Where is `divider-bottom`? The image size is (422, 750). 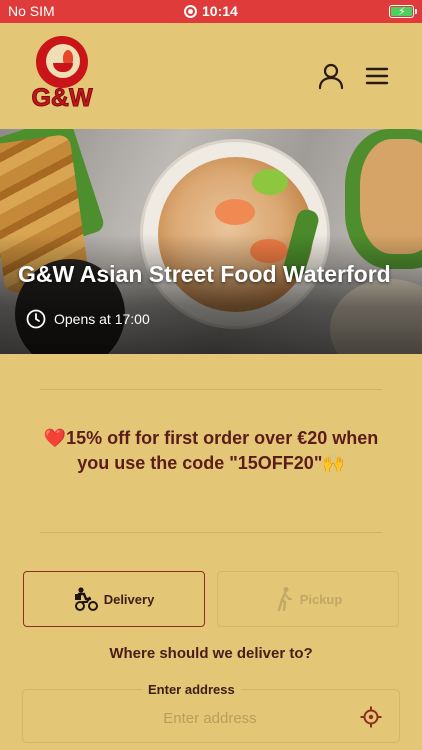
divider-bottom is located at coordinates (211, 532).